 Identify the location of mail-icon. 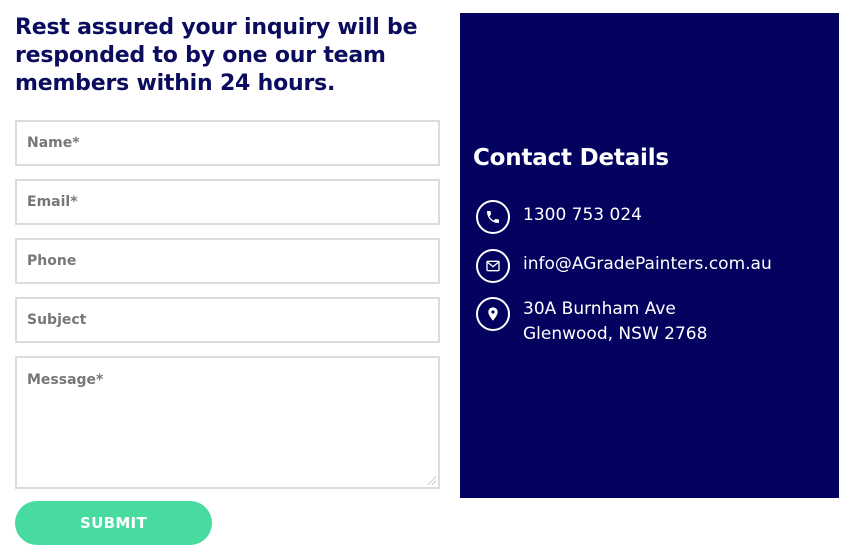
(493, 266).